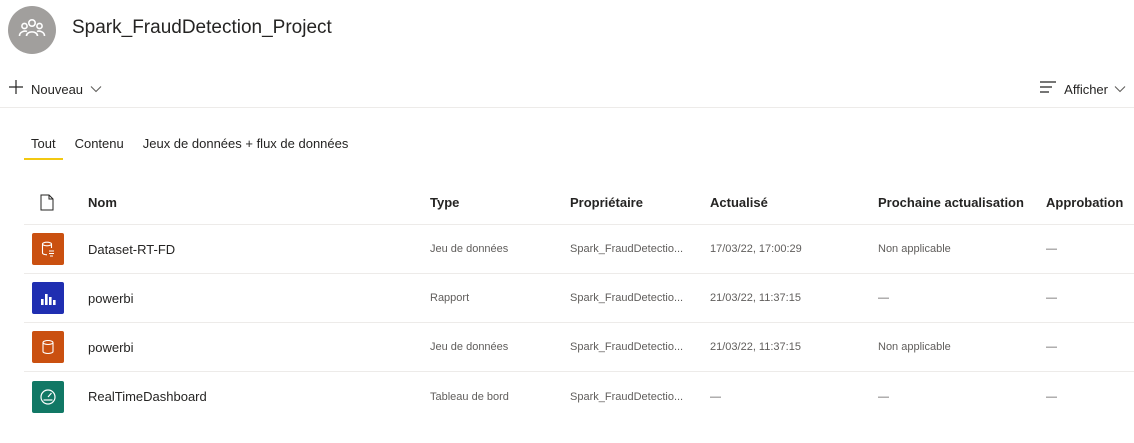  What do you see at coordinates (248, 396) in the screenshot?
I see `item-name: RealTimeDashboard` at bounding box center [248, 396].